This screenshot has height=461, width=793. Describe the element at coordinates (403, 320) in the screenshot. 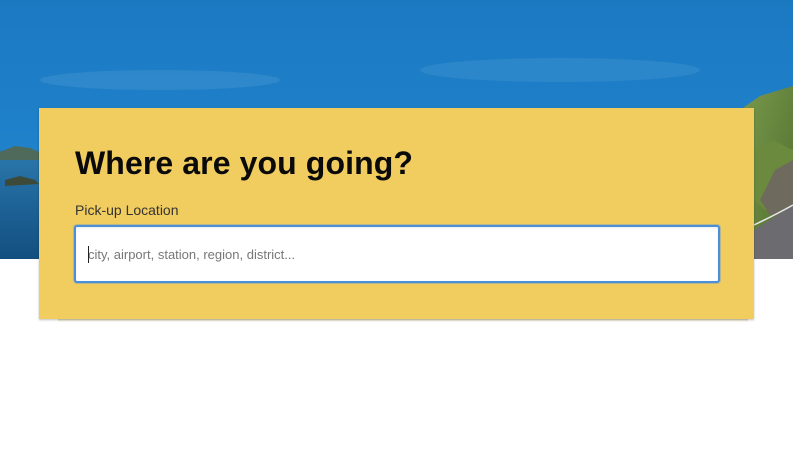

I see `card-shadow` at that location.